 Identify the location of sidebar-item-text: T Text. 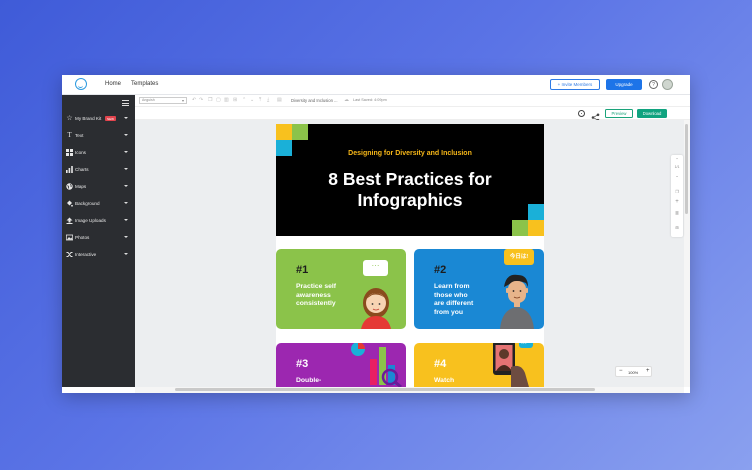
(98, 136).